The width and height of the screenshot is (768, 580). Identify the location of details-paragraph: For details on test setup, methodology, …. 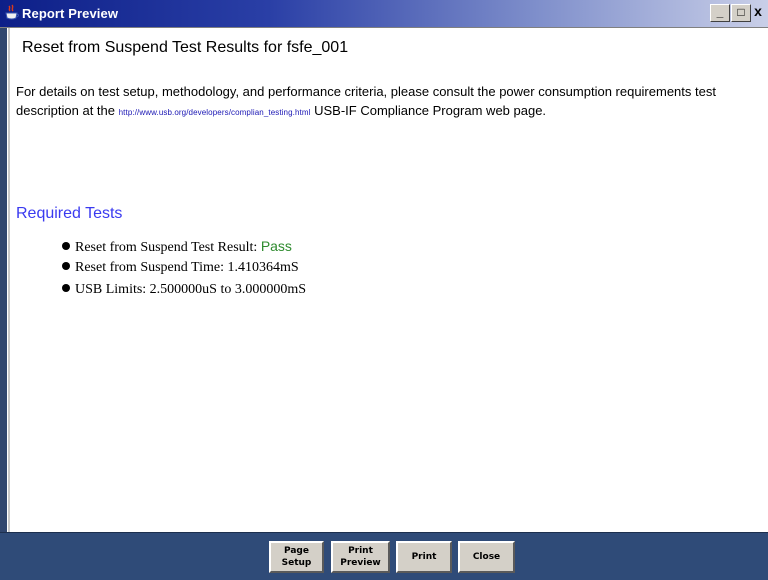
(387, 102).